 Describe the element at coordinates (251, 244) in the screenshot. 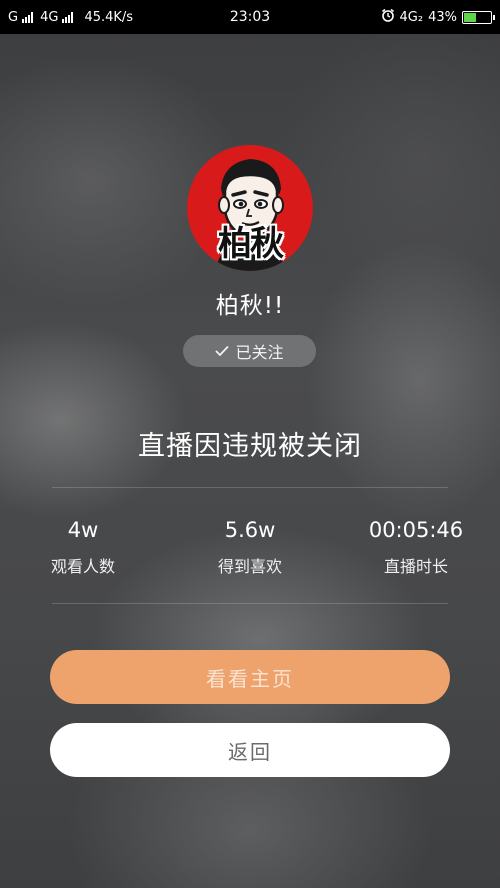

I see `avatar-text: 柏秋` at that location.